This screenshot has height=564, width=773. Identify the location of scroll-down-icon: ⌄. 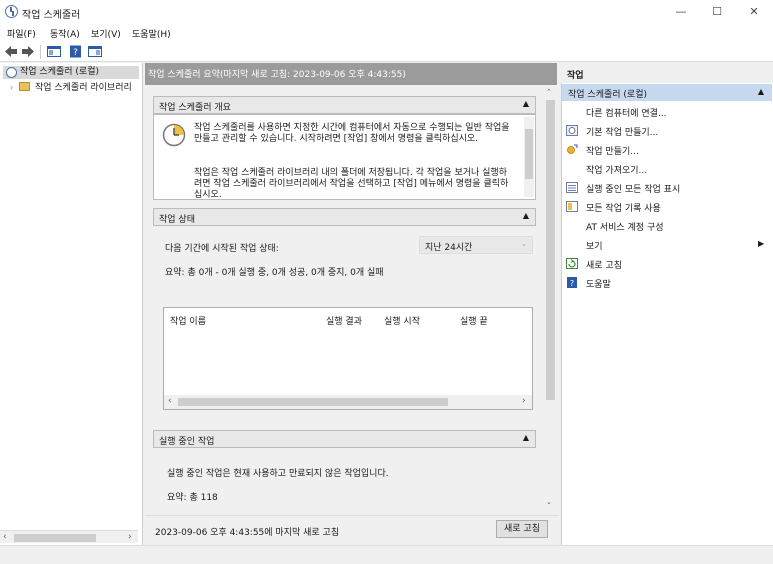
(549, 502).